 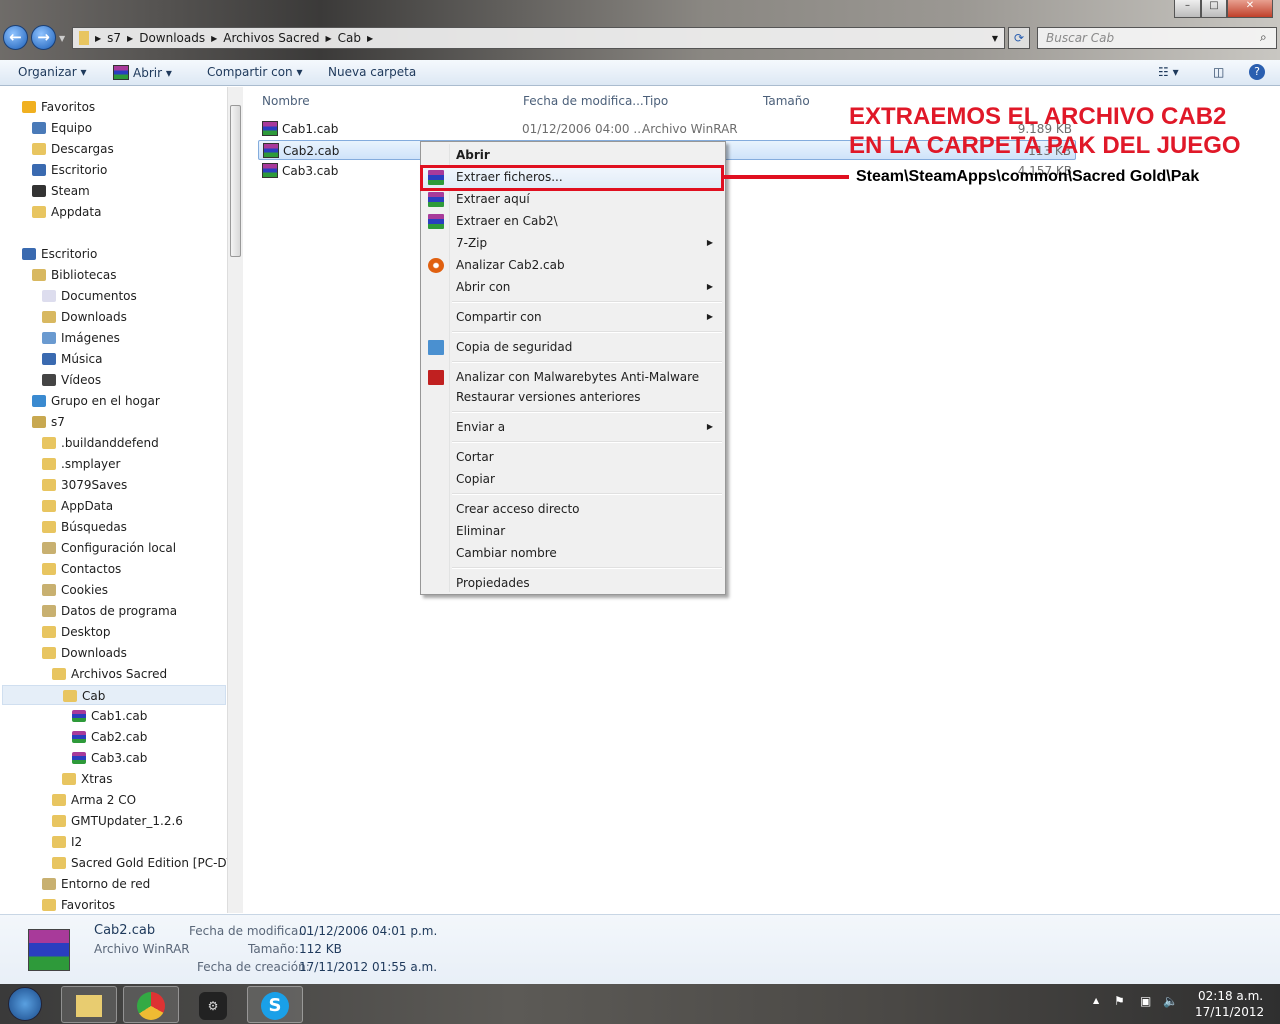 I want to click on clock-time: 02:18 a.m., so click(x=1230, y=996).